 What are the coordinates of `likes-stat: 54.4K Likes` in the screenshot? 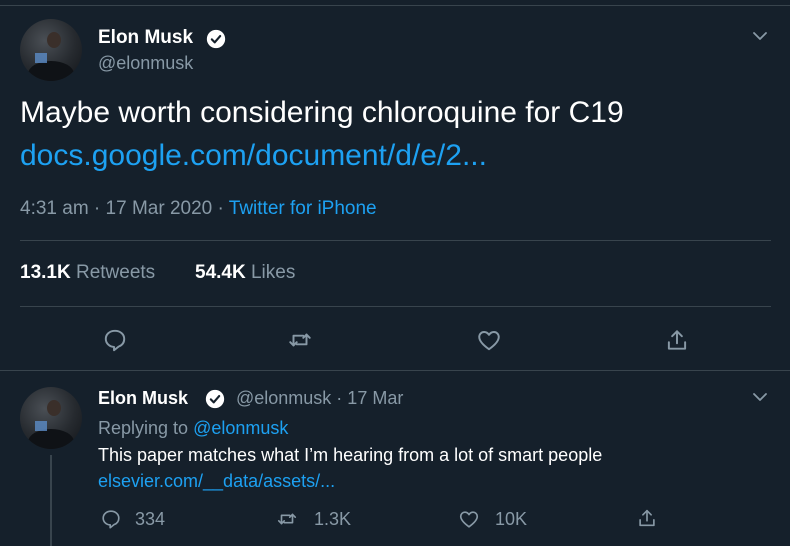 It's located at (245, 273).